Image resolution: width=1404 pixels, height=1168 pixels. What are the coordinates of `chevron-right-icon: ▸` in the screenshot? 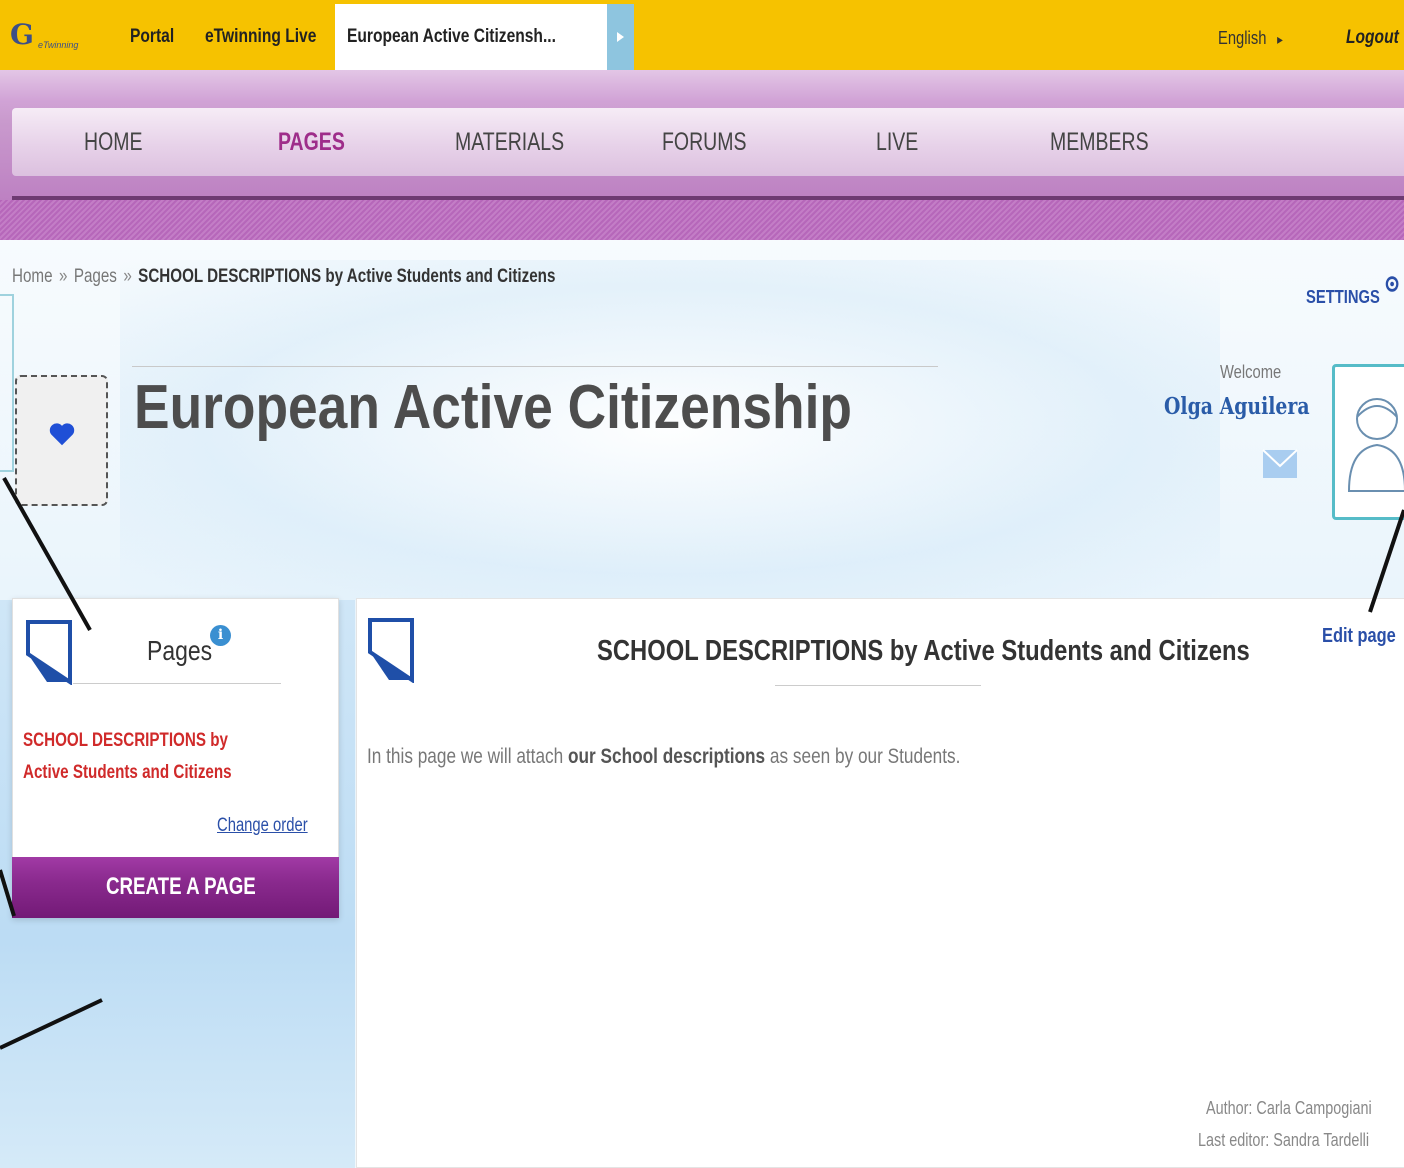 It's located at (1280, 39).